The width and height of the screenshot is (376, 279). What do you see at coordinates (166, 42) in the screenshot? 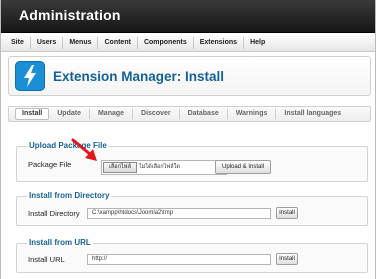
I see `menu-item-components: Components` at bounding box center [166, 42].